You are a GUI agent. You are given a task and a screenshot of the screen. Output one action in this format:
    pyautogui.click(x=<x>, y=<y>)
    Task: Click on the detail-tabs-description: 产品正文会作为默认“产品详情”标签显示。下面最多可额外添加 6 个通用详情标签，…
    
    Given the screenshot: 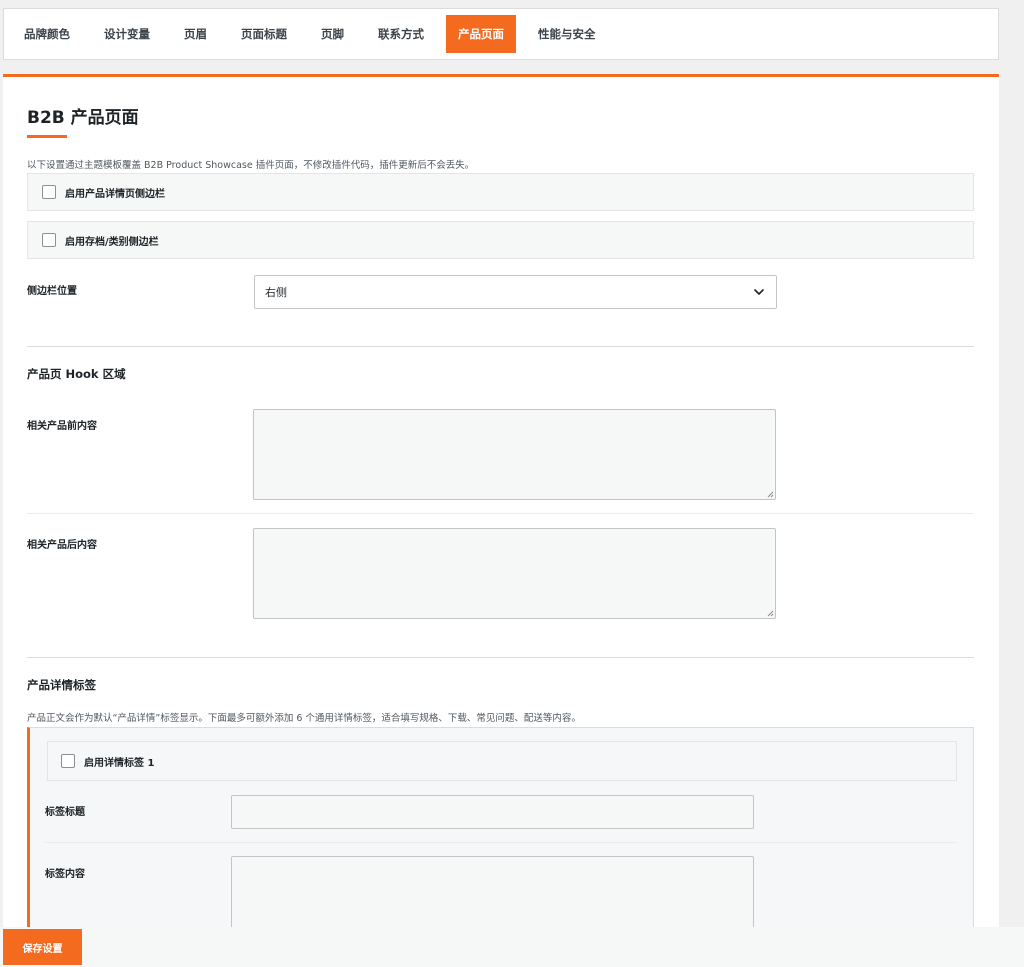 What is the action you would take?
    pyautogui.click(x=304, y=718)
    